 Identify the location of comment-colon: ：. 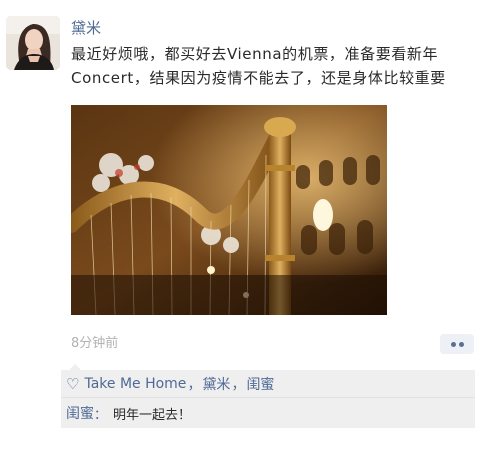
(101, 415).